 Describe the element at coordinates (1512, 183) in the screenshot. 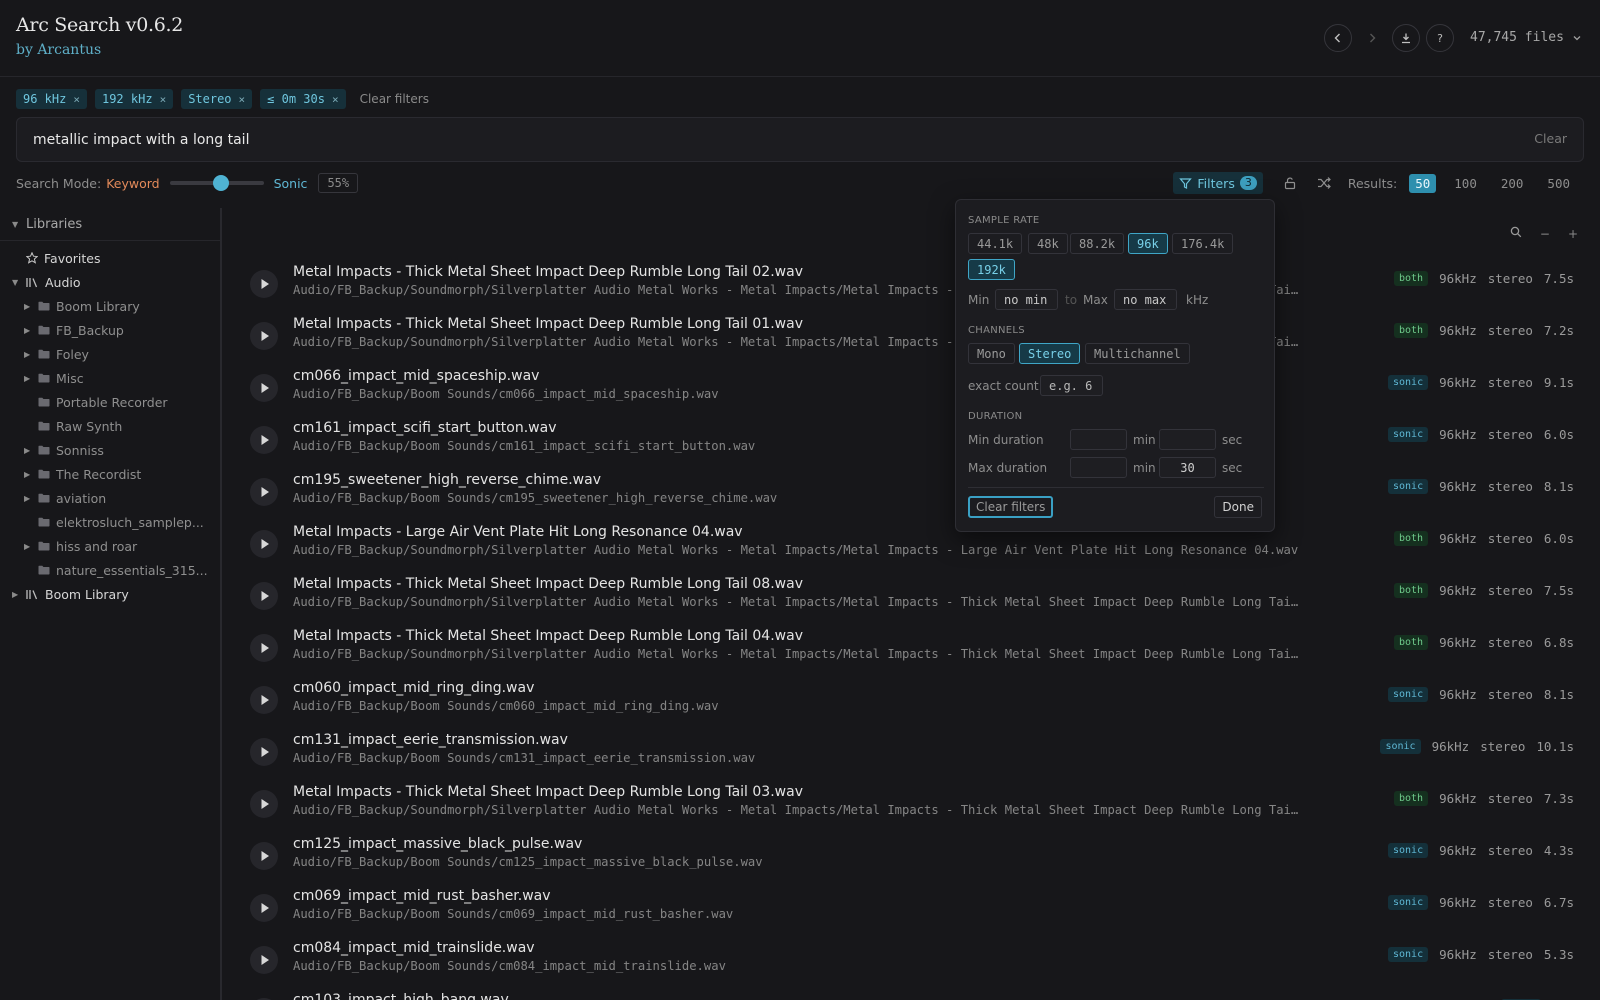

I see `results-option: 200` at that location.